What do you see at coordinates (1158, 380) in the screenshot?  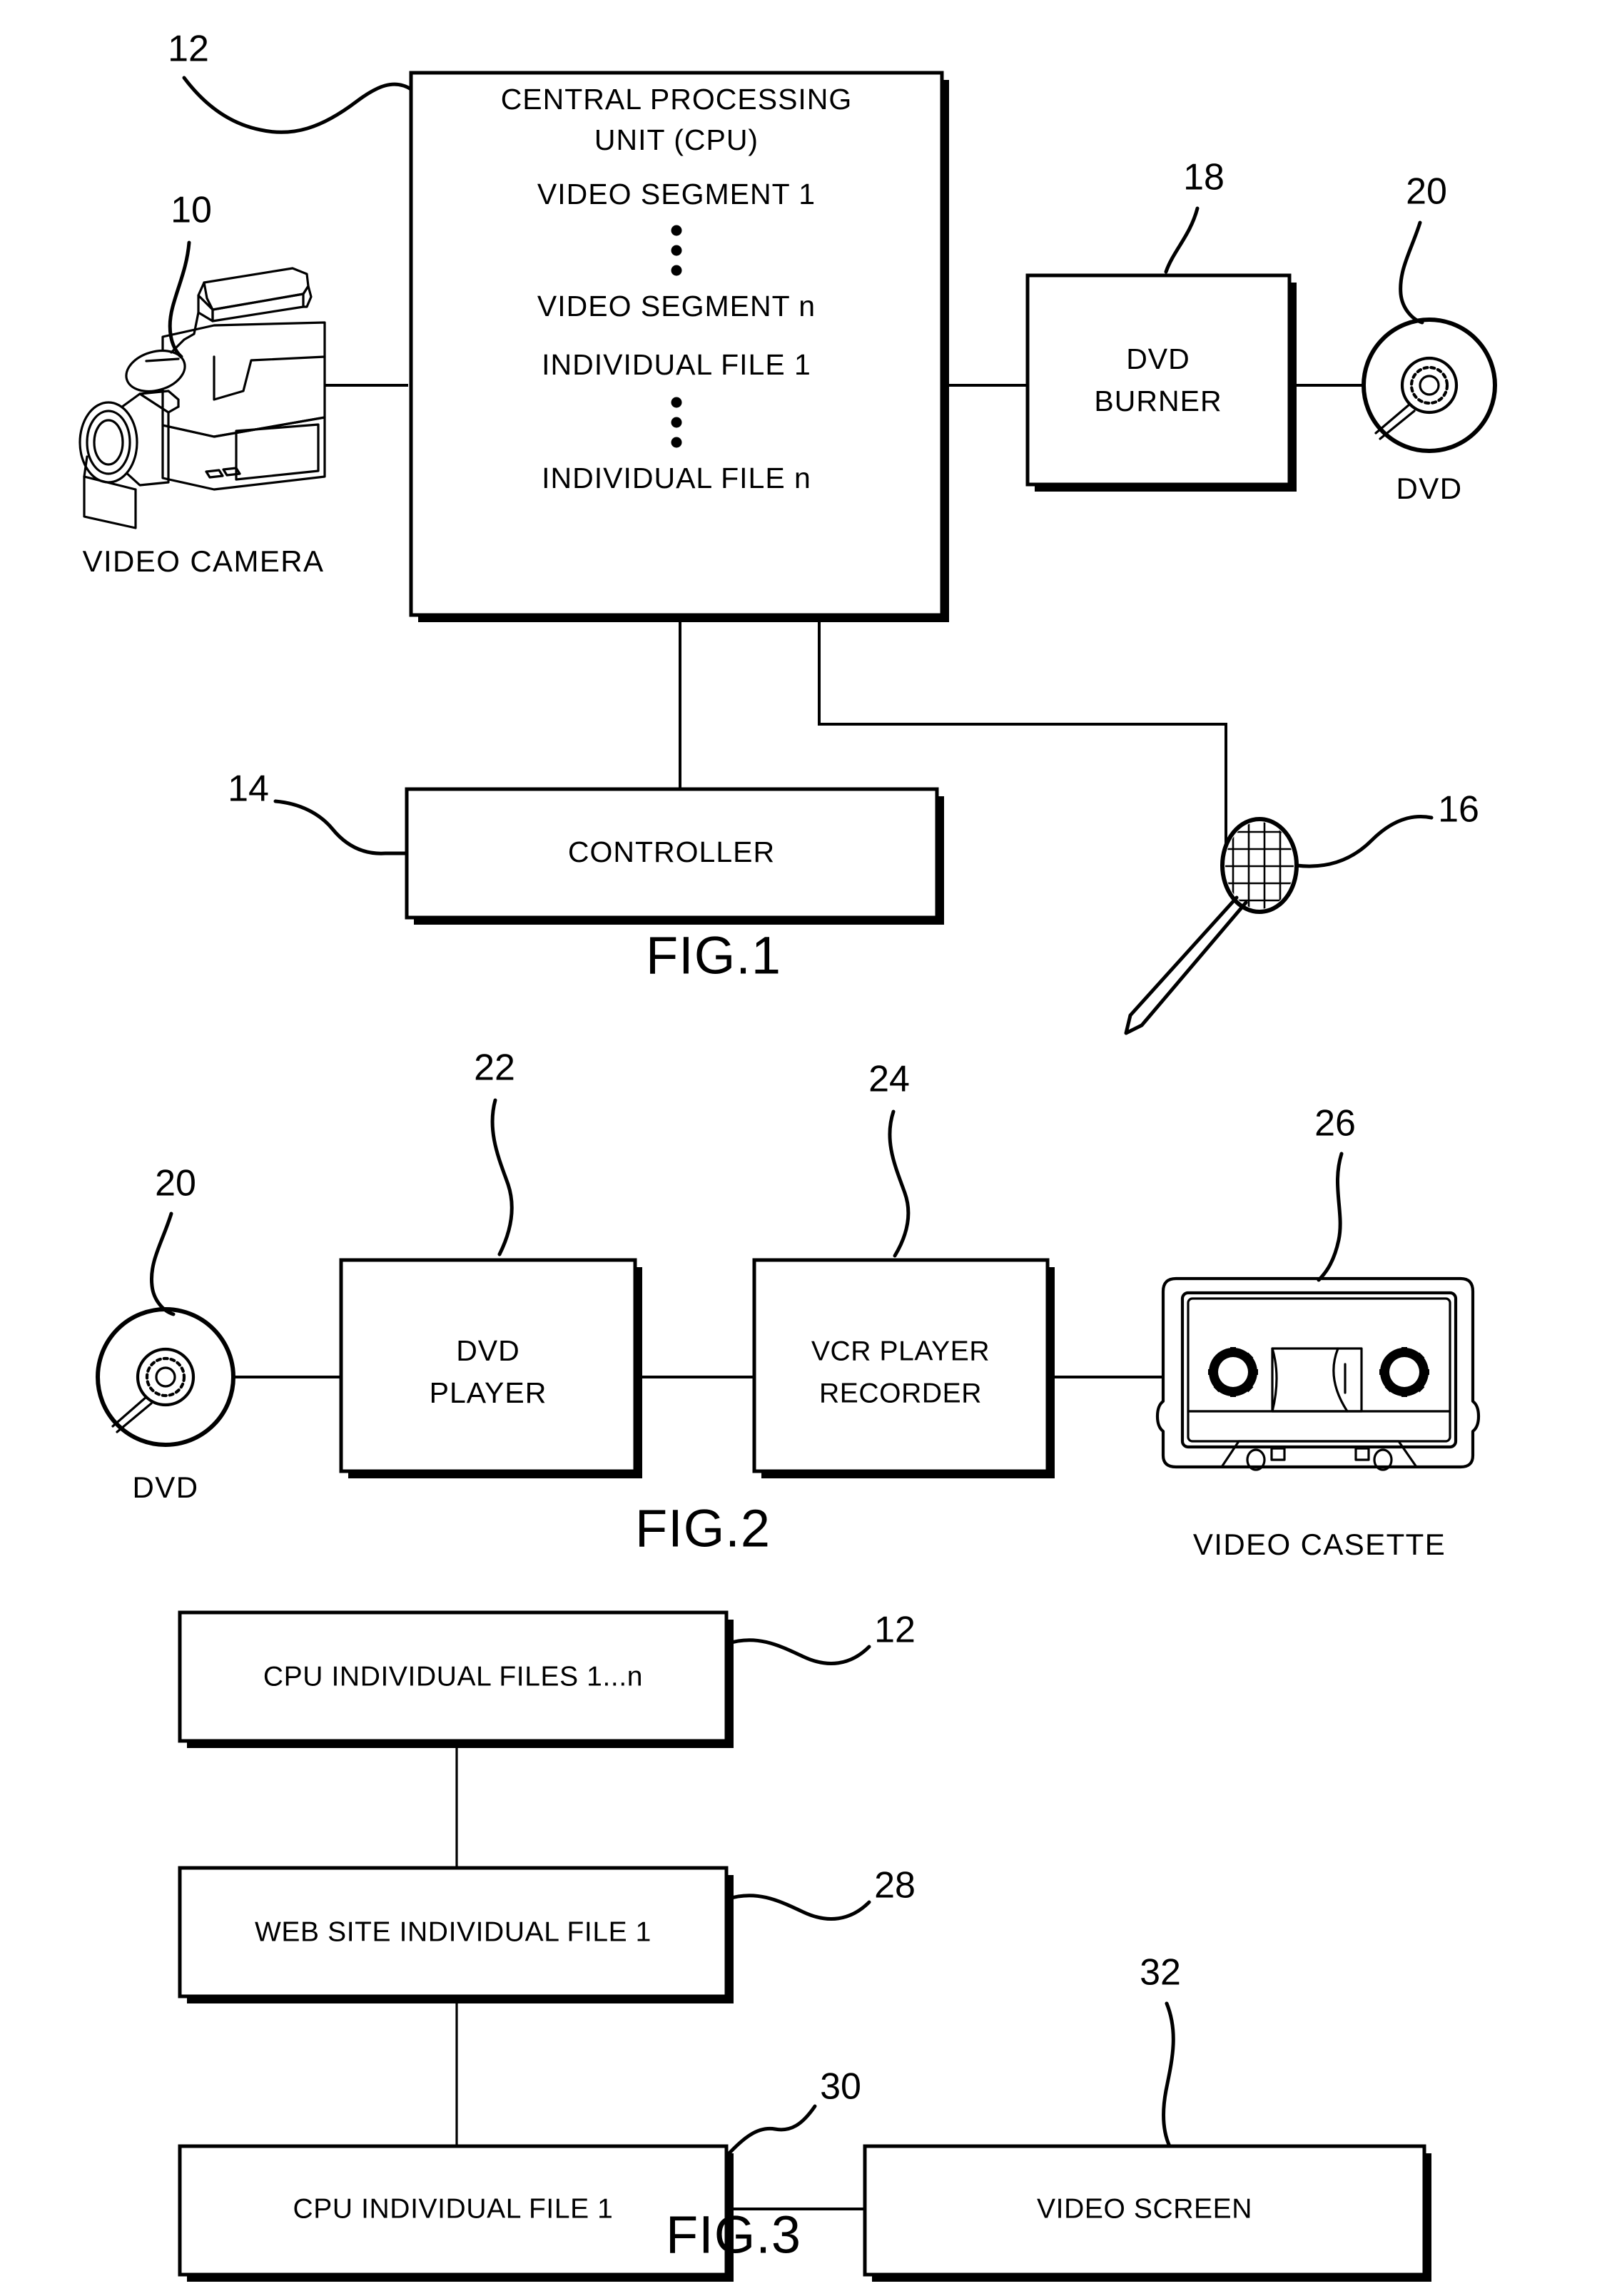 I see `dvd-burner-box` at bounding box center [1158, 380].